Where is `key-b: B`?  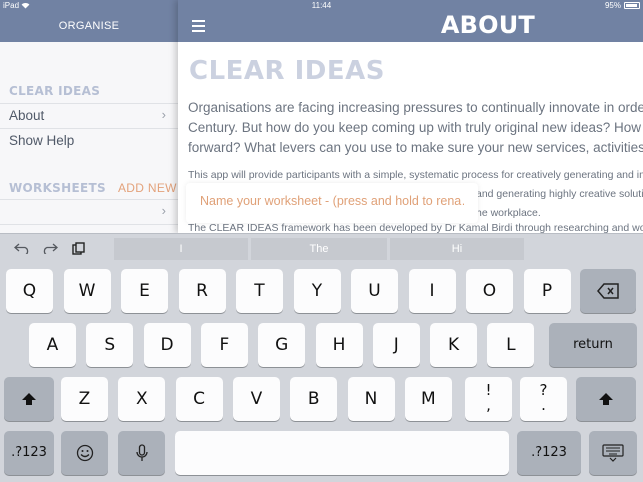 key-b: B is located at coordinates (314, 399).